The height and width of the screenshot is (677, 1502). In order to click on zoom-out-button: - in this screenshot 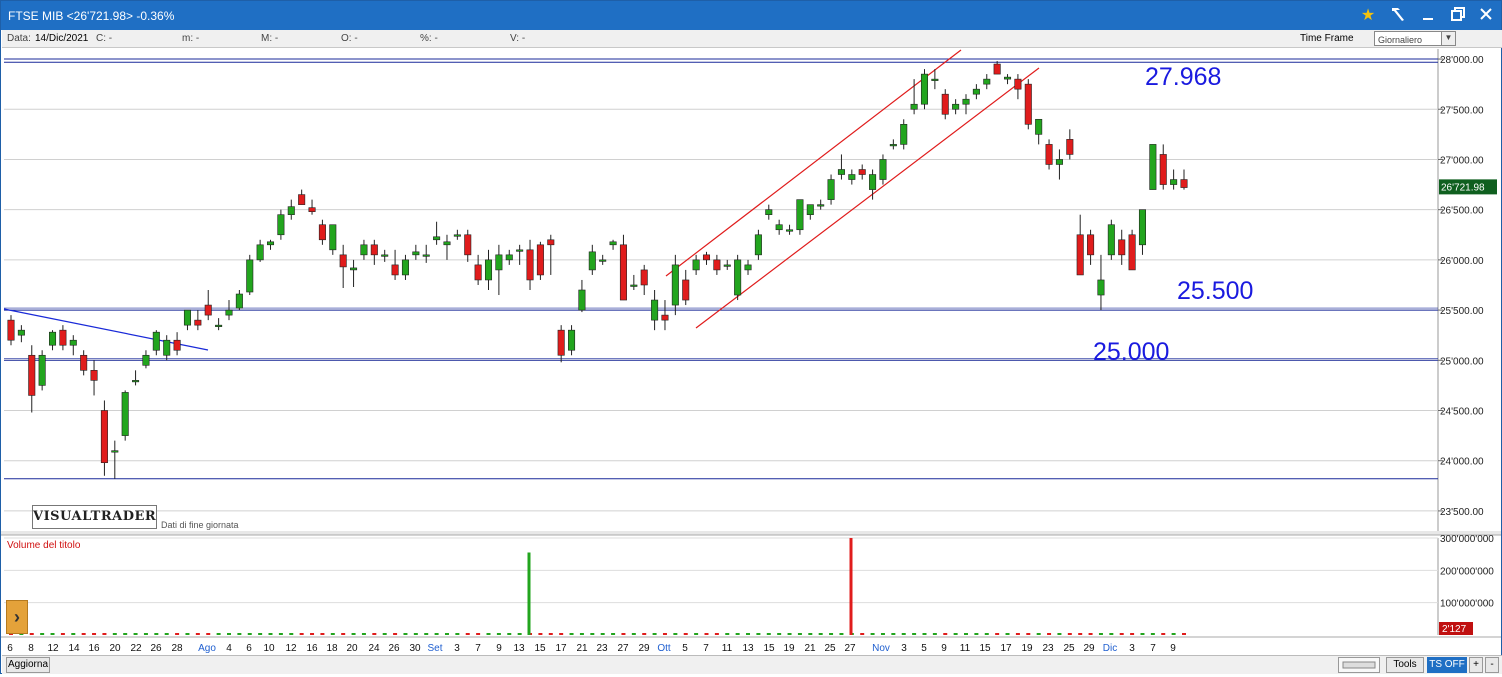, I will do `click(1492, 665)`.